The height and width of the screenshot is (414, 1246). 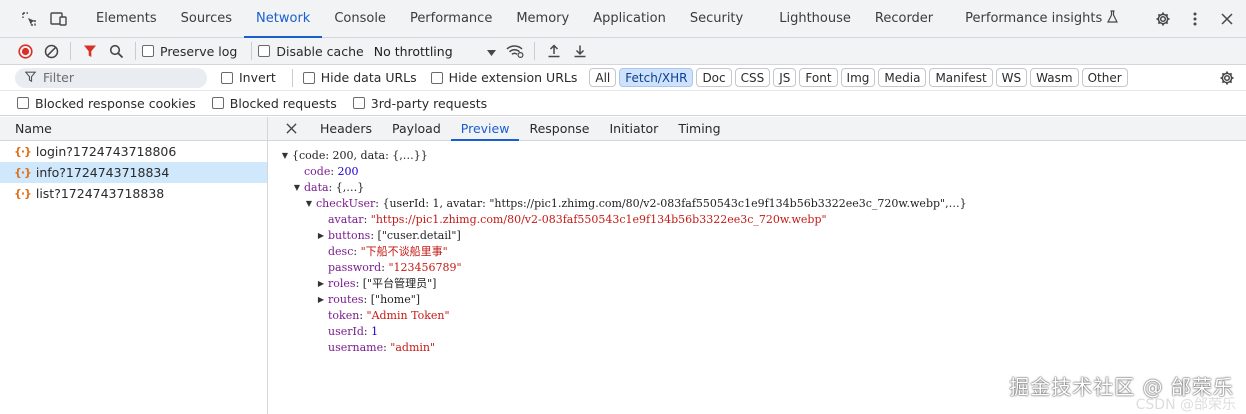 What do you see at coordinates (580, 51) in the screenshot?
I see `export-har-download-icon` at bounding box center [580, 51].